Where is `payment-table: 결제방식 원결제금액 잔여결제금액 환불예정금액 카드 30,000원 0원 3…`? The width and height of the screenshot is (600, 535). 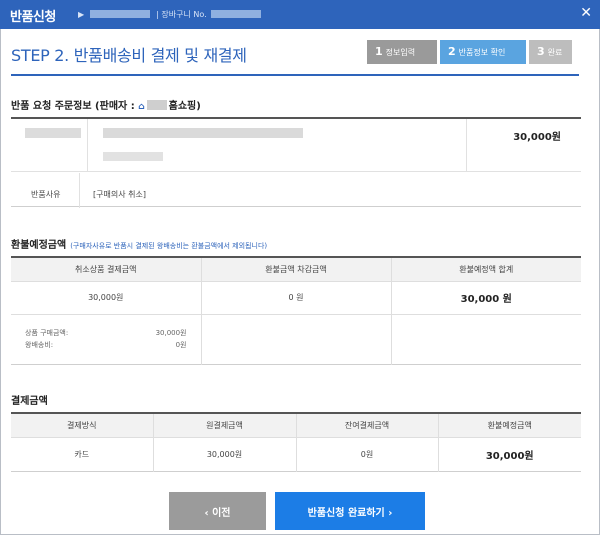
payment-table: 결제방식 원결제금액 잔여결제금액 환불예정금액 카드 30,000원 0원 3… is located at coordinates (296, 442).